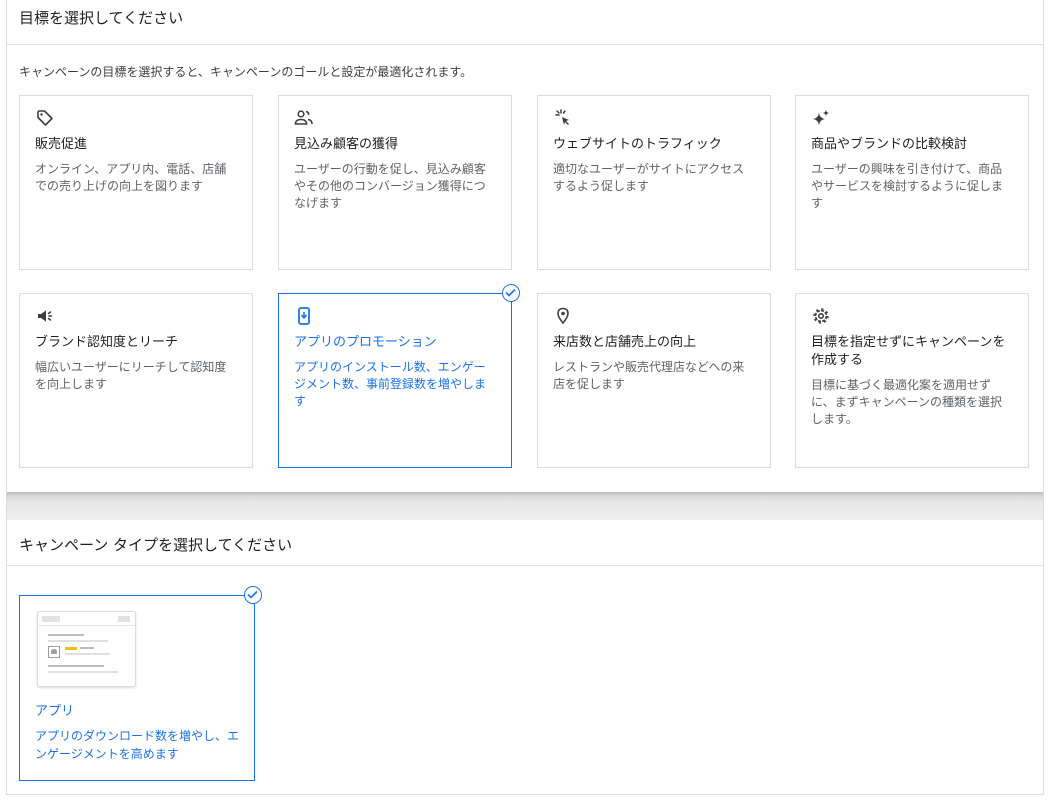  I want to click on goal-card-title: 来店数と店舗売上の向上, so click(625, 342).